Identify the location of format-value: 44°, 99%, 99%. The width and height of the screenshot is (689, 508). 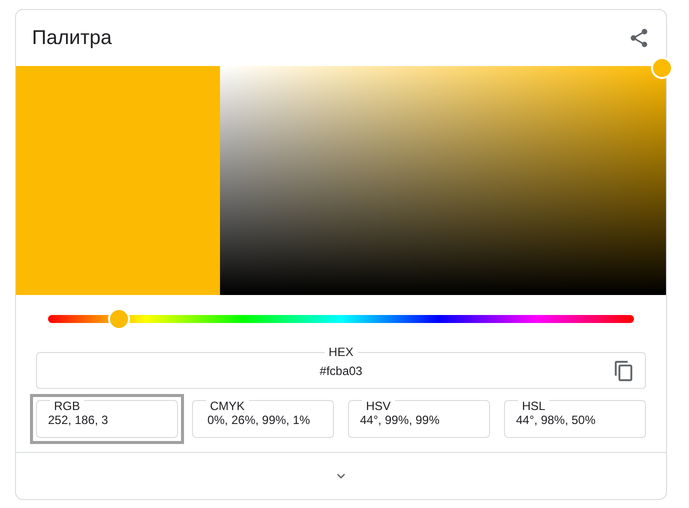
(400, 420).